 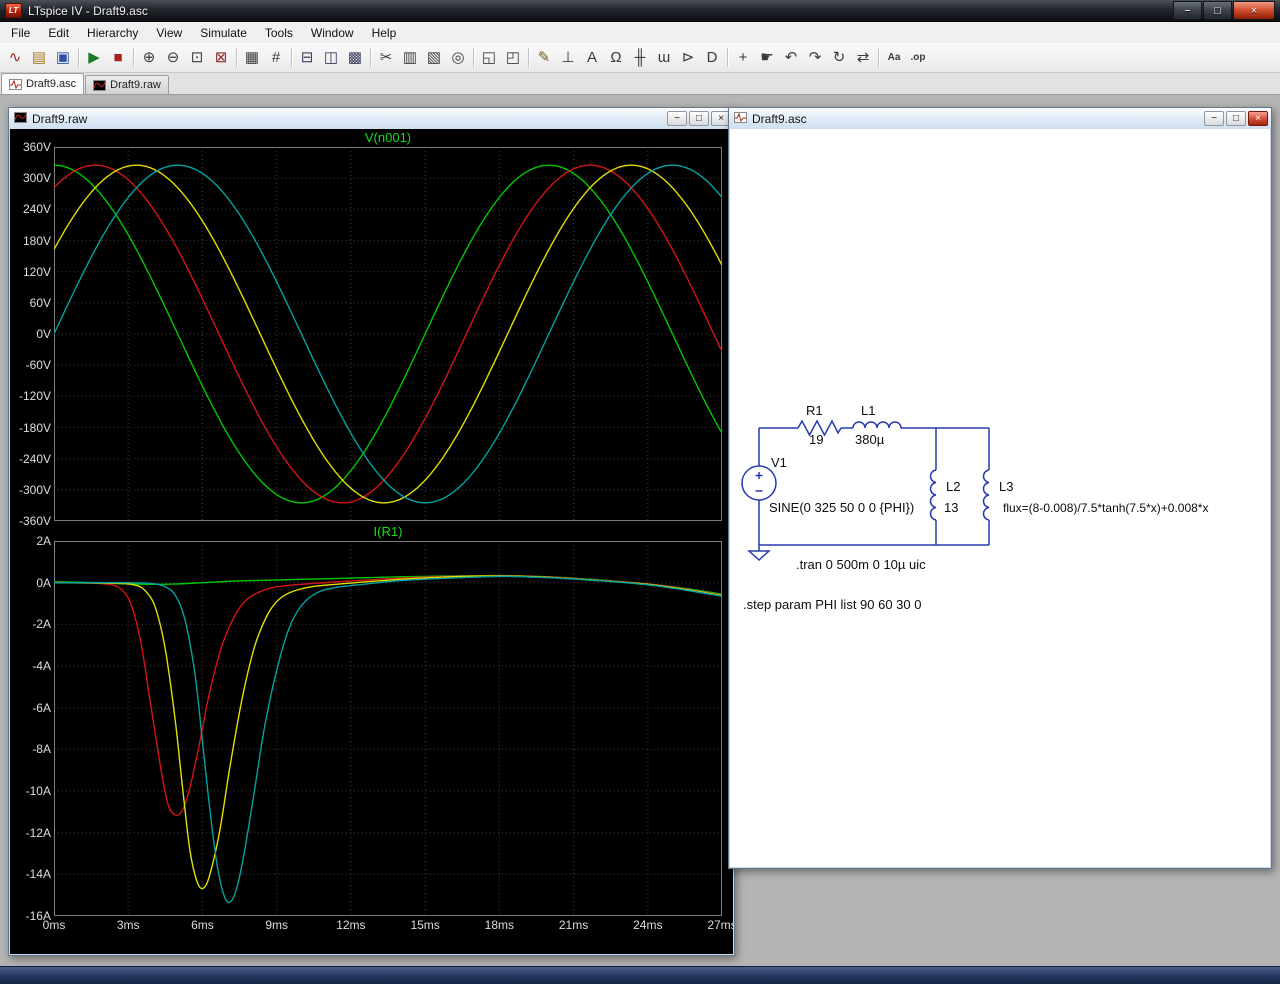 I want to click on menu-file: File, so click(x=20, y=32).